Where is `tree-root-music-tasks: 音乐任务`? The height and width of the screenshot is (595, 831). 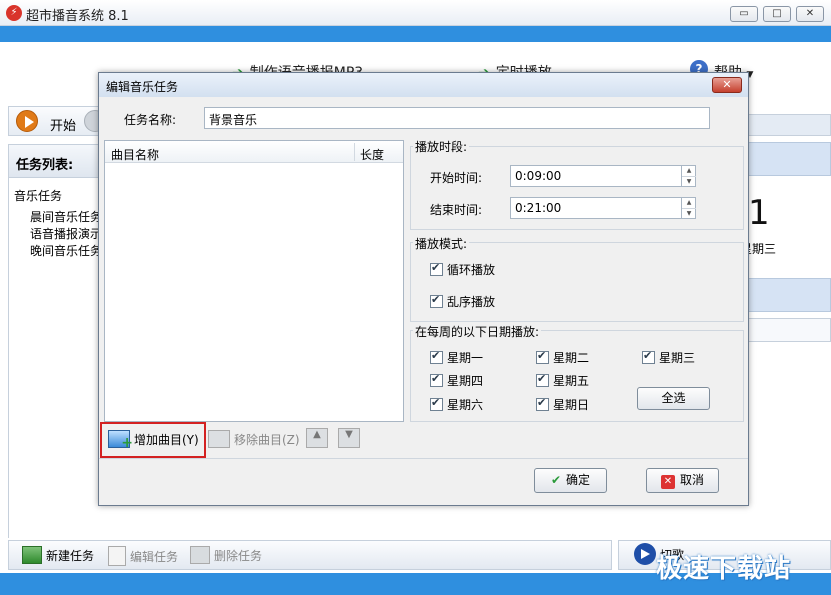 tree-root-music-tasks: 音乐任务 is located at coordinates (38, 195).